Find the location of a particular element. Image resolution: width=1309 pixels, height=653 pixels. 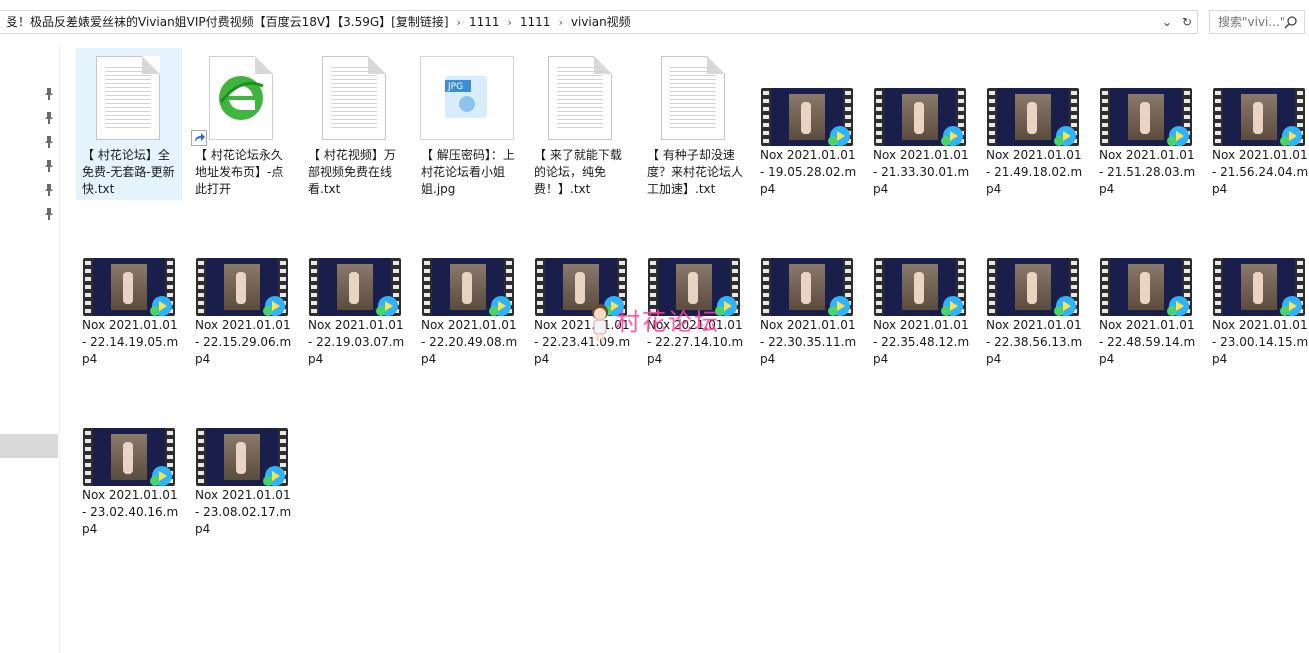

file-item-video: Nox 2021.01.01 - 21.49.18.02.mp4 is located at coordinates (1033, 124).